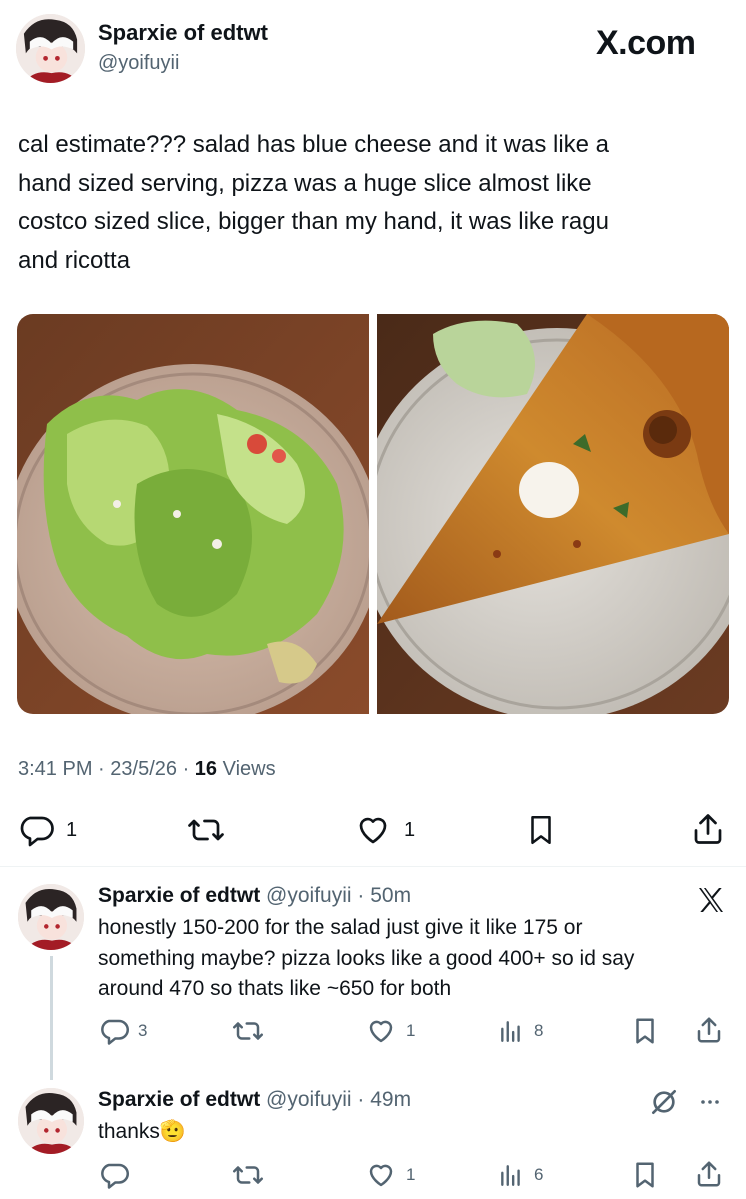  Describe the element at coordinates (646, 43) in the screenshot. I see `x-com-watermark: X.com` at that location.